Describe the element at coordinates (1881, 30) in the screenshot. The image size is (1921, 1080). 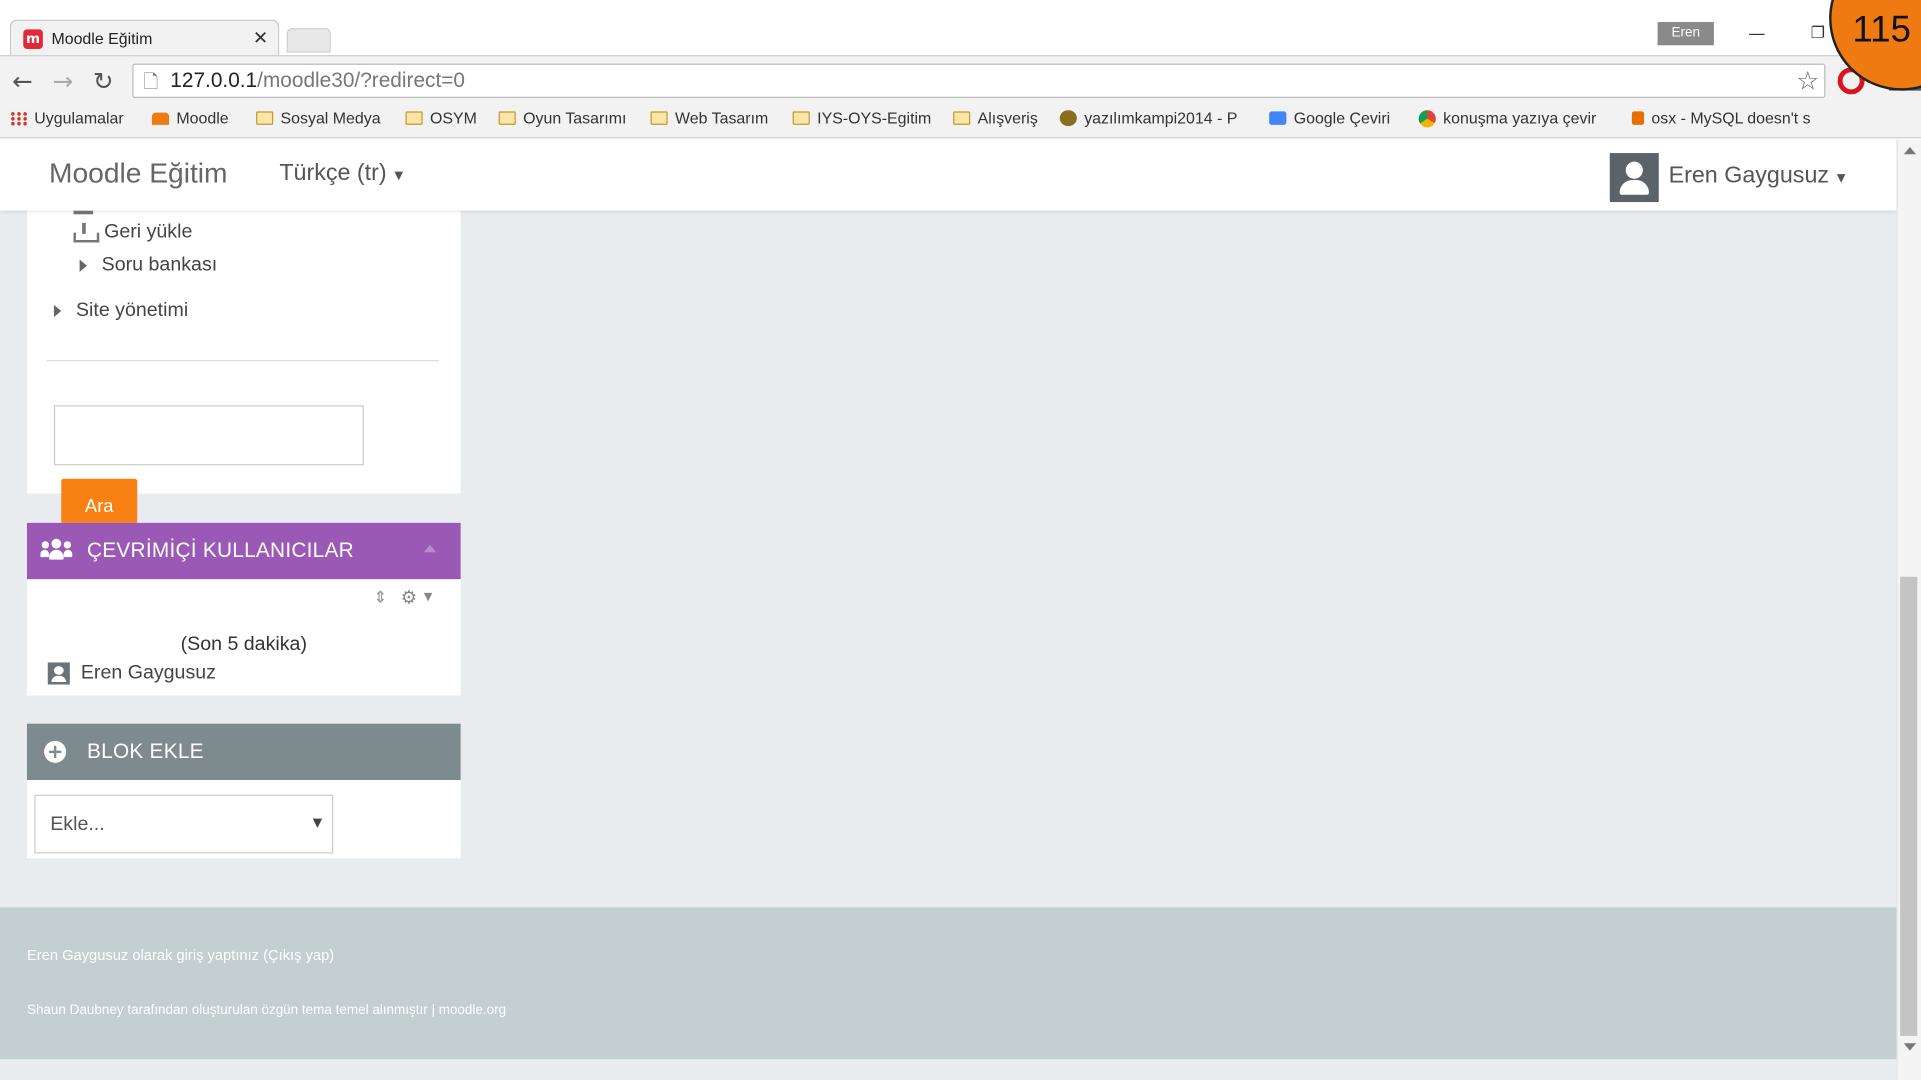
I see `step-counter-number: 115` at that location.